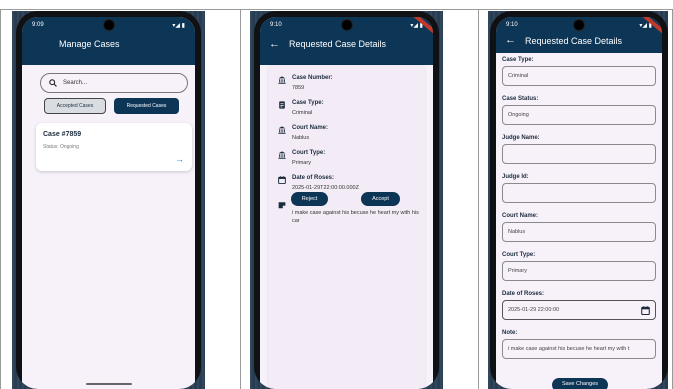 Image resolution: width=673 pixels, height=389 pixels. I want to click on status-icons: ▾◢ ▮, so click(178, 25).